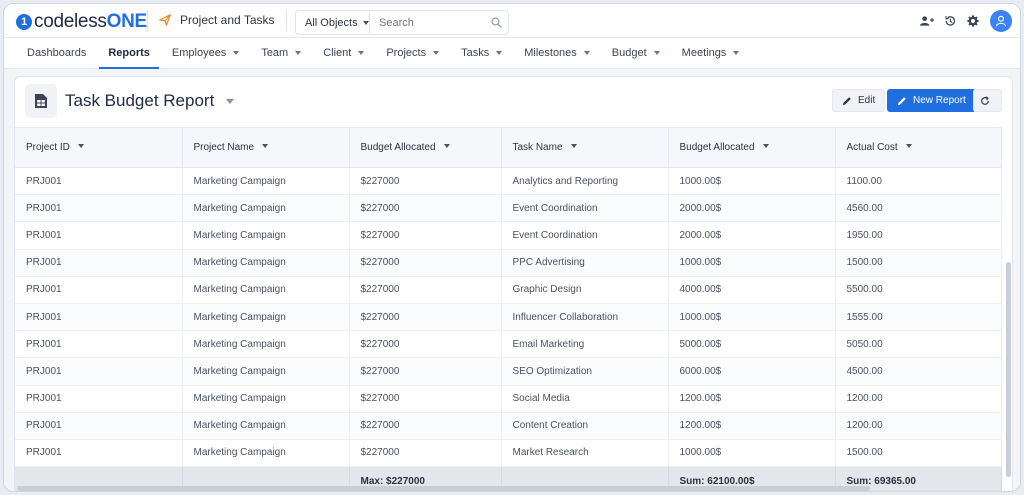 This screenshot has width=1024, height=495. What do you see at coordinates (711, 53) in the screenshot?
I see `nav-item-meetings: Meetings` at bounding box center [711, 53].